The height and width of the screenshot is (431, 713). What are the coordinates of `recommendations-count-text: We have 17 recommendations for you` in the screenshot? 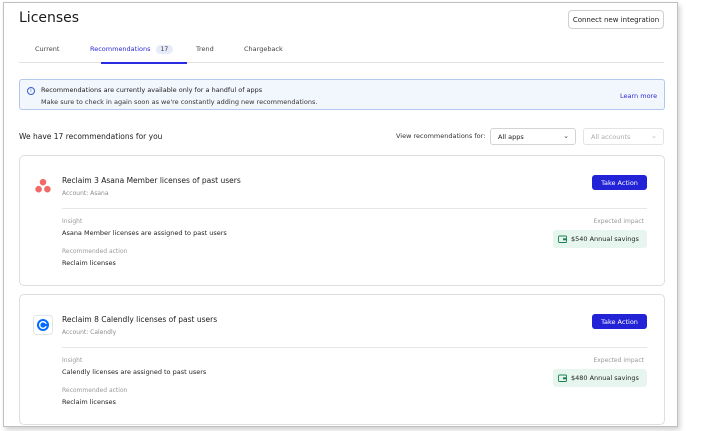 It's located at (91, 136).